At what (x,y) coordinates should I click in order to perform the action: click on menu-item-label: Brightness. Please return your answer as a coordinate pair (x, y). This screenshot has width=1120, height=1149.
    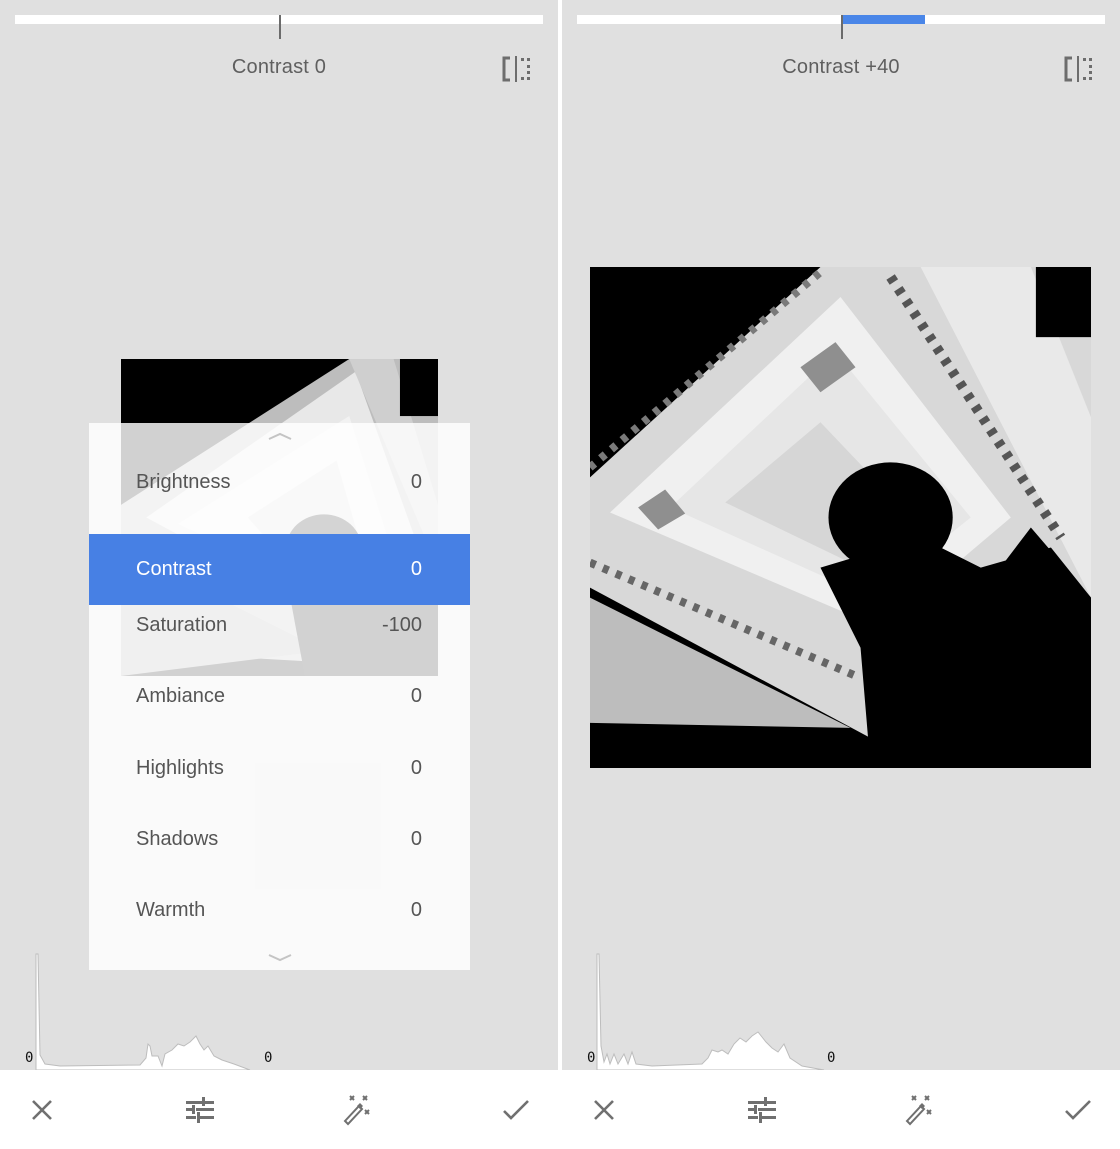
    Looking at the image, I should click on (183, 482).